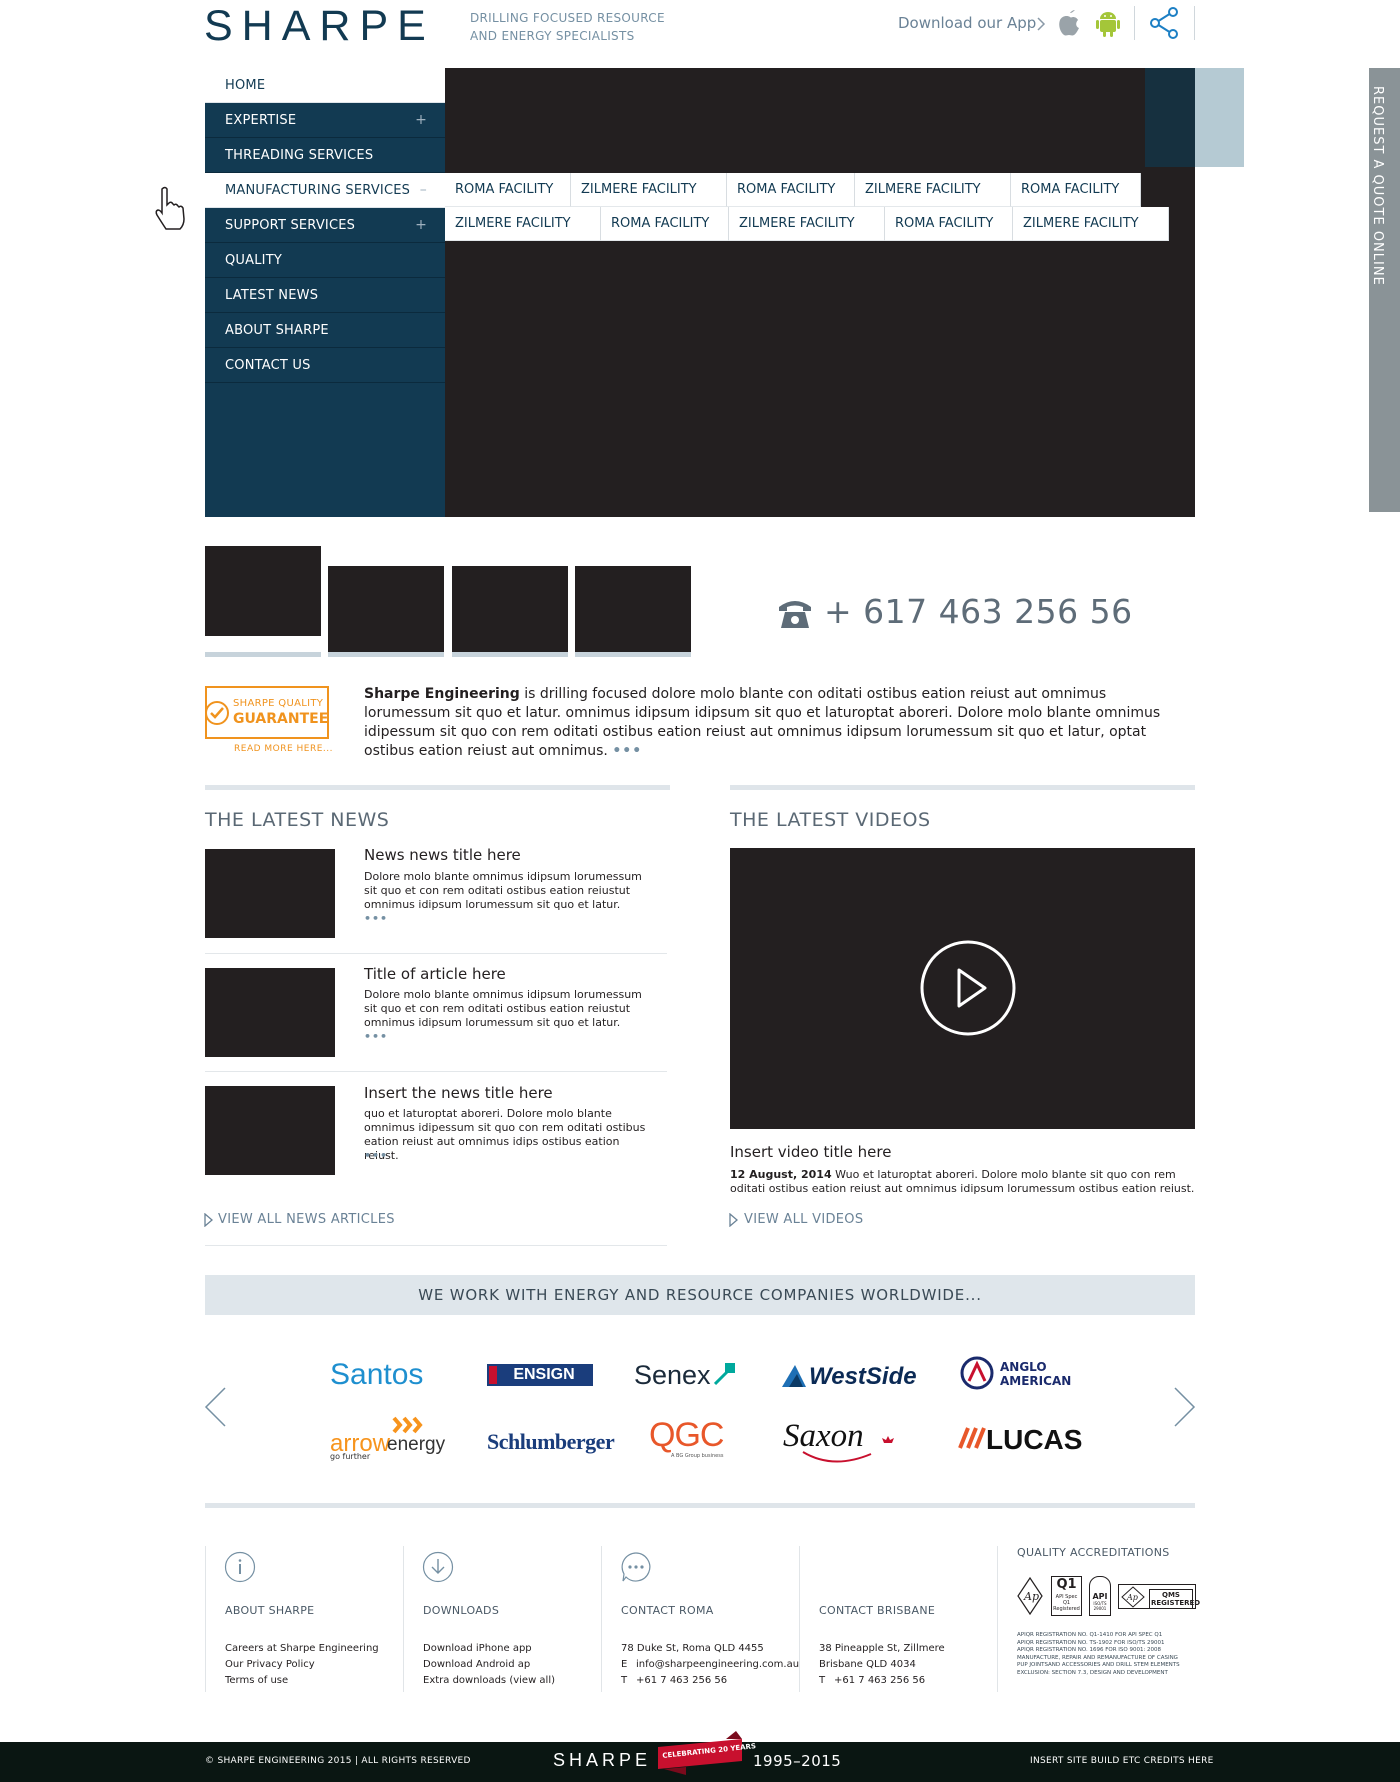 Image resolution: width=1400 pixels, height=1782 pixels. I want to click on nav-item-label: ABOUT SHARPE, so click(277, 330).